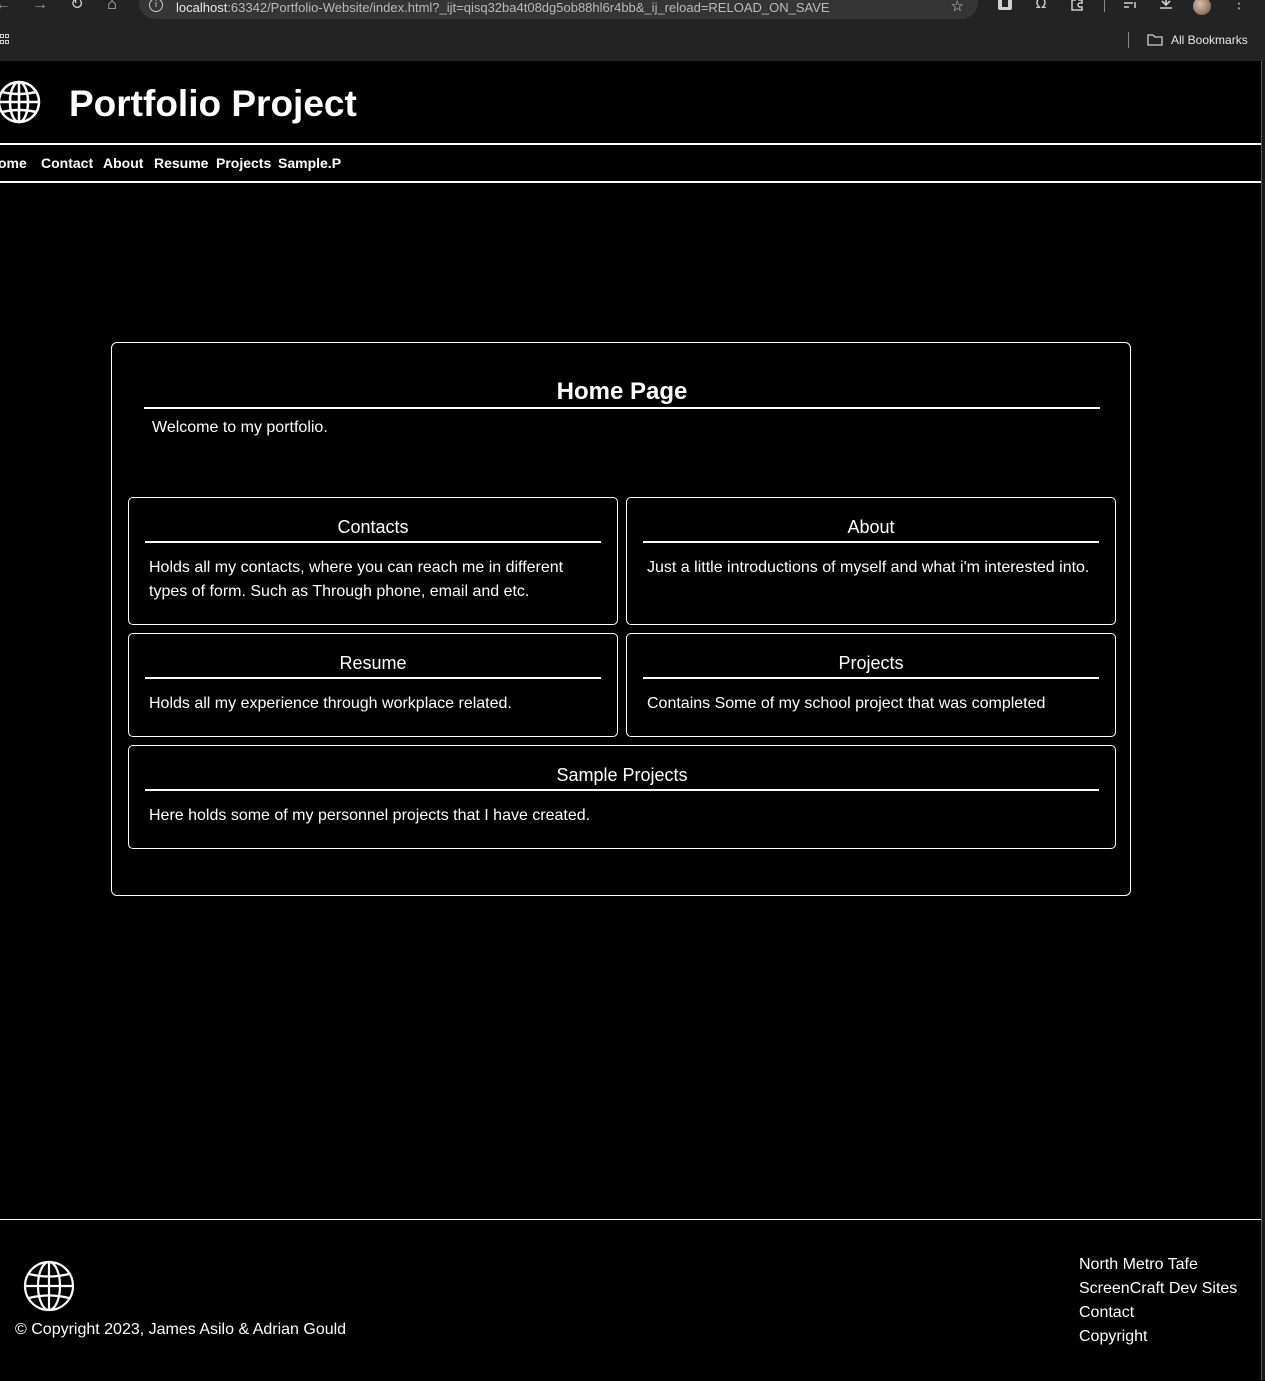  Describe the element at coordinates (622, 393) in the screenshot. I see `page-heading: Home Page` at that location.